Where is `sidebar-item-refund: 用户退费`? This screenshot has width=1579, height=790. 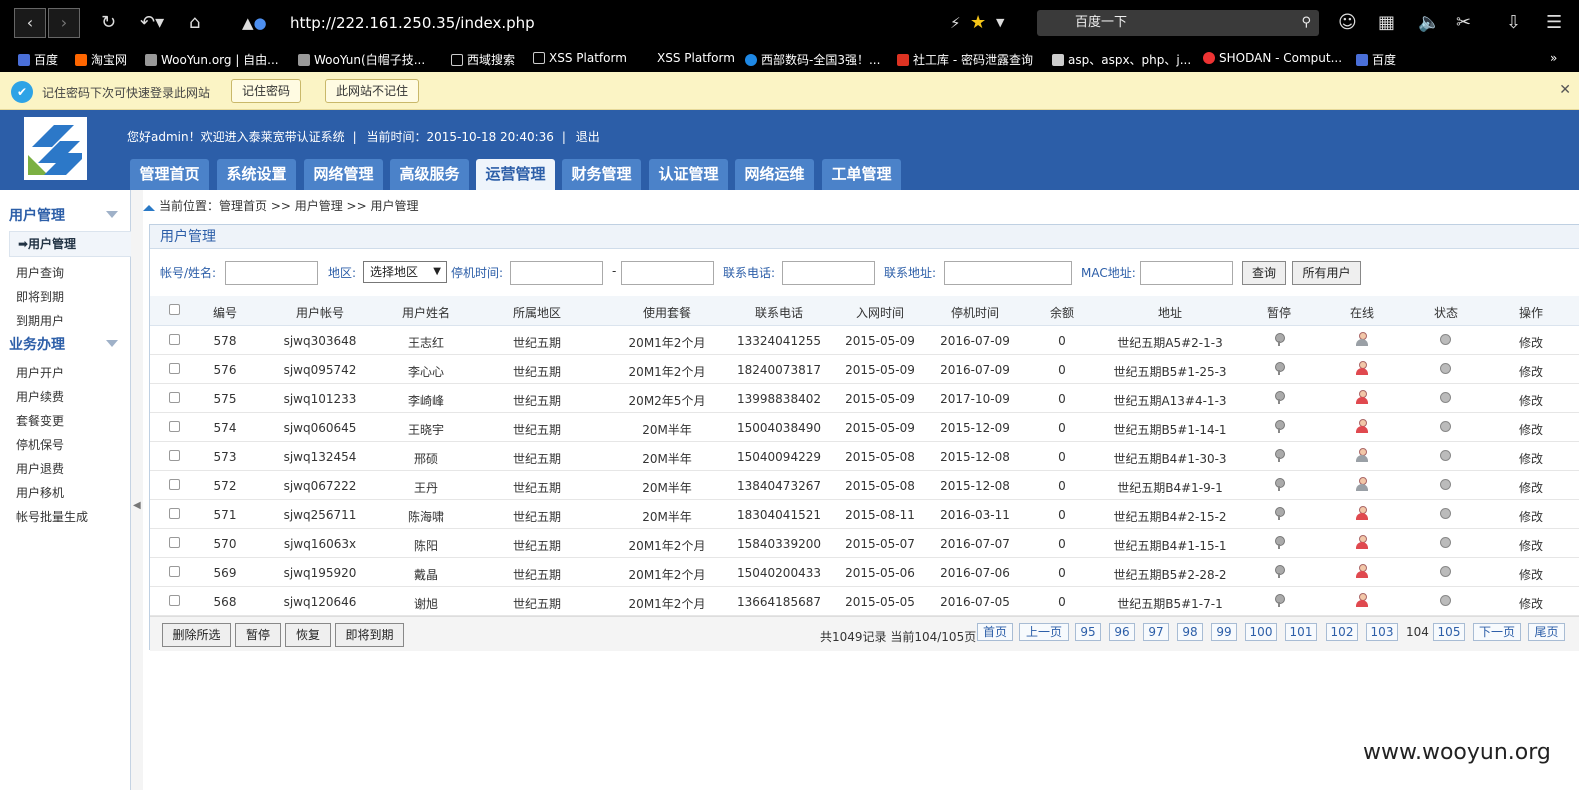 sidebar-item-refund: 用户退费 is located at coordinates (40, 468).